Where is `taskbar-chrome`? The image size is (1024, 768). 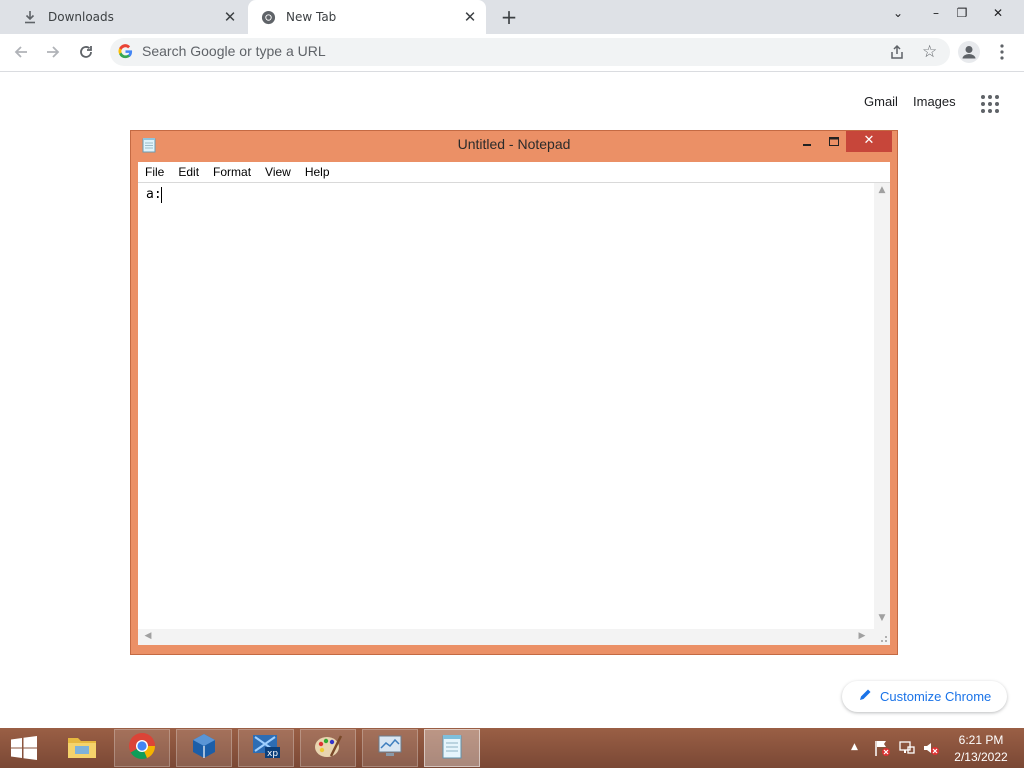
taskbar-chrome is located at coordinates (142, 748).